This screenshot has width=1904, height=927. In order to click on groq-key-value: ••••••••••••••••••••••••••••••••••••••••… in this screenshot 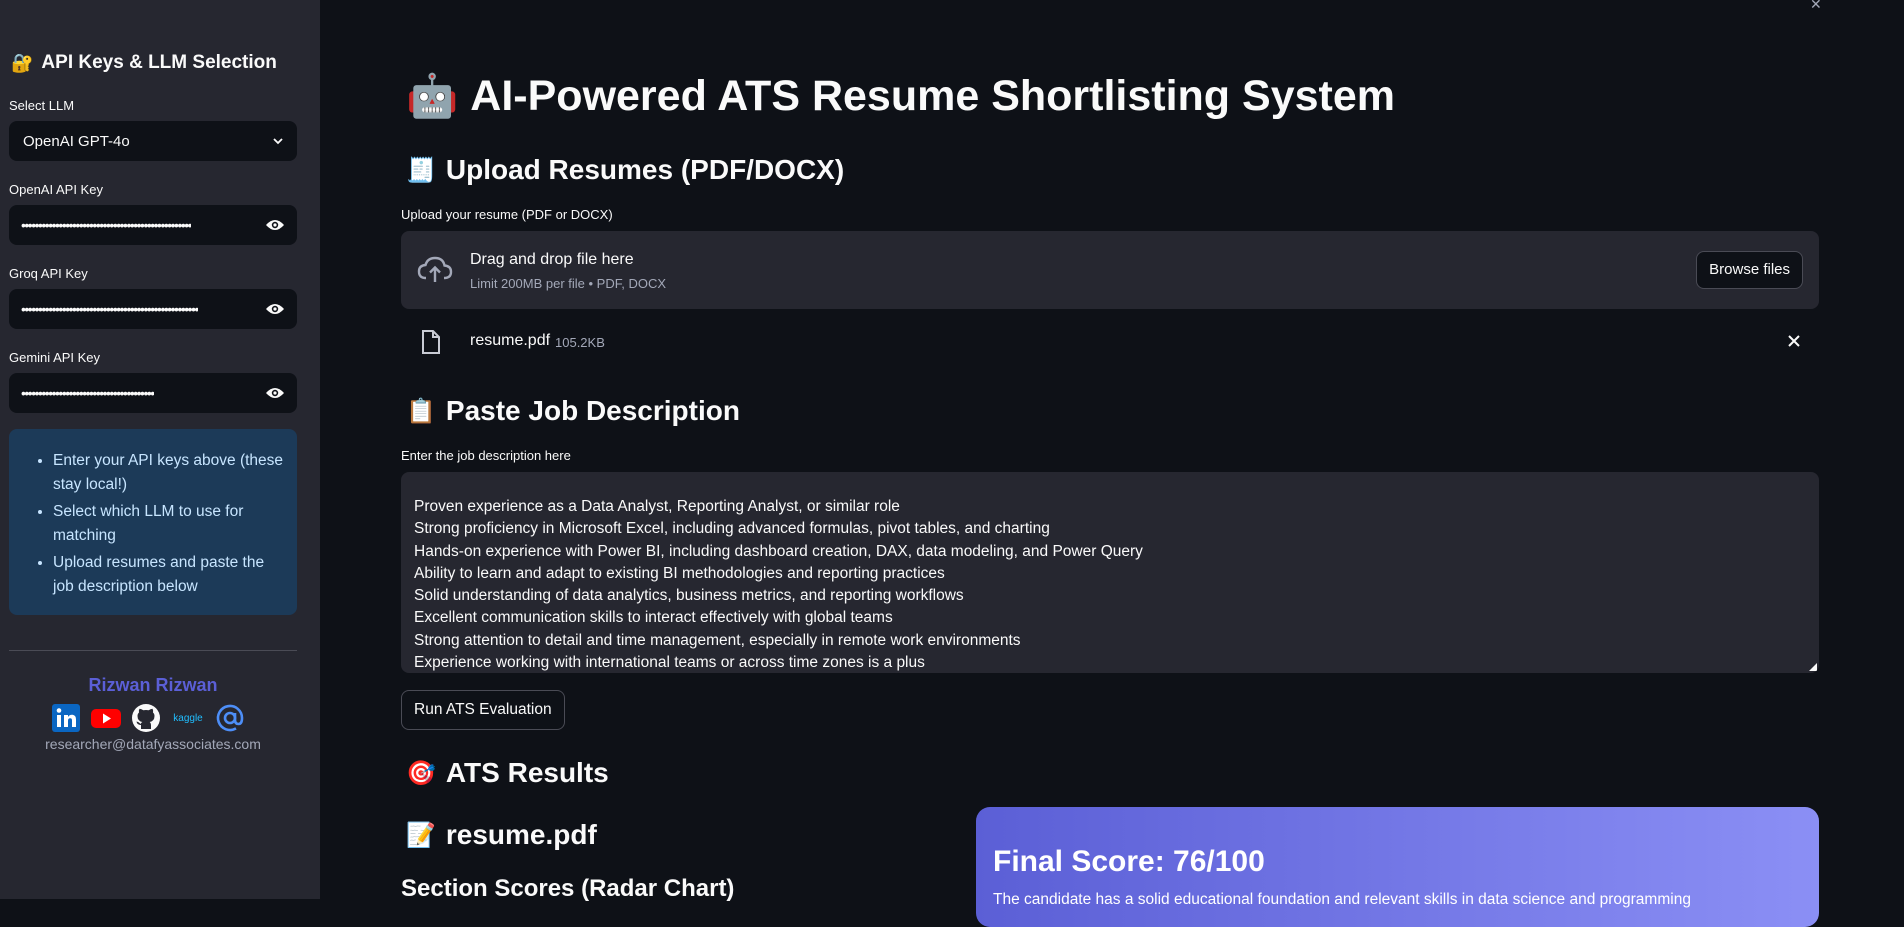, I will do `click(109, 309)`.